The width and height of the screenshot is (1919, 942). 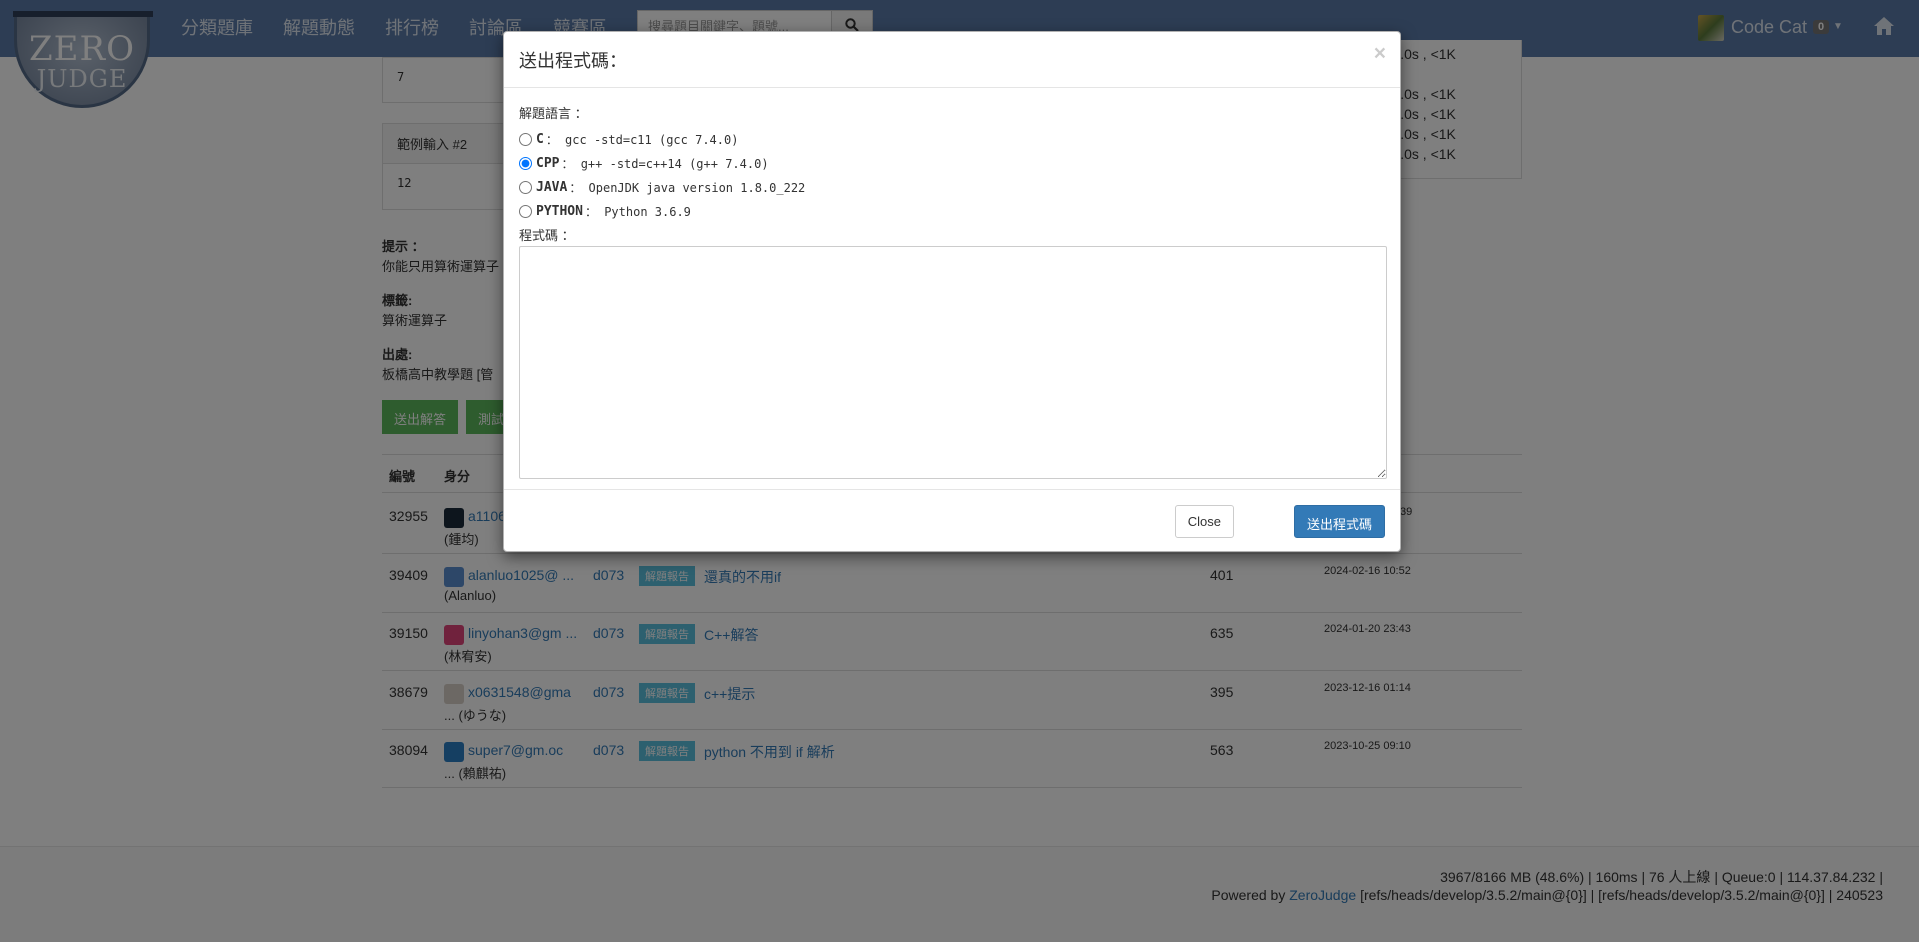 I want to click on language-description: ： Python 3.6.9, so click(x=637, y=211).